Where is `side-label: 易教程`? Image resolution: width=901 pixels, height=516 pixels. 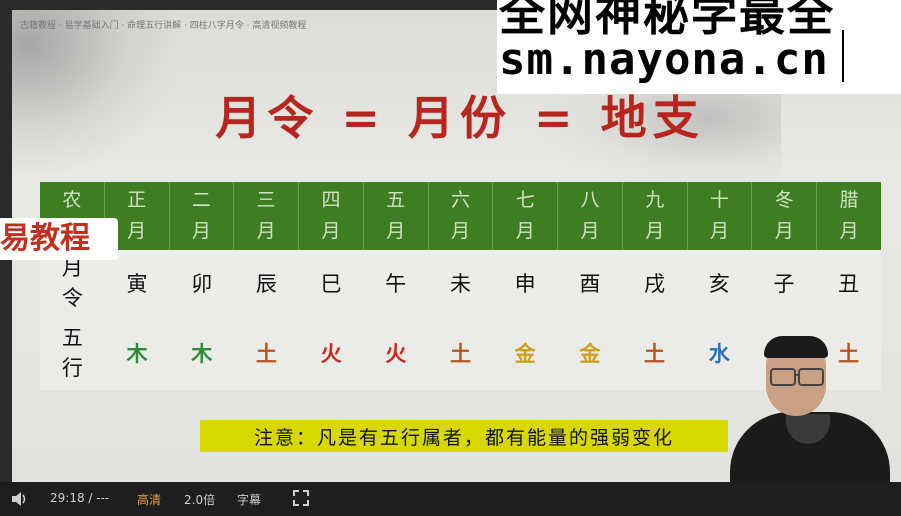 side-label: 易教程 is located at coordinates (59, 239).